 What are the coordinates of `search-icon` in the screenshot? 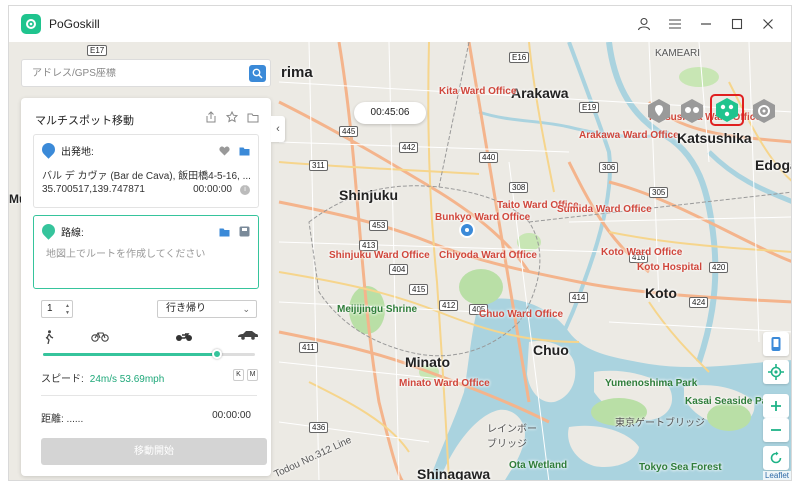 It's located at (257, 73).